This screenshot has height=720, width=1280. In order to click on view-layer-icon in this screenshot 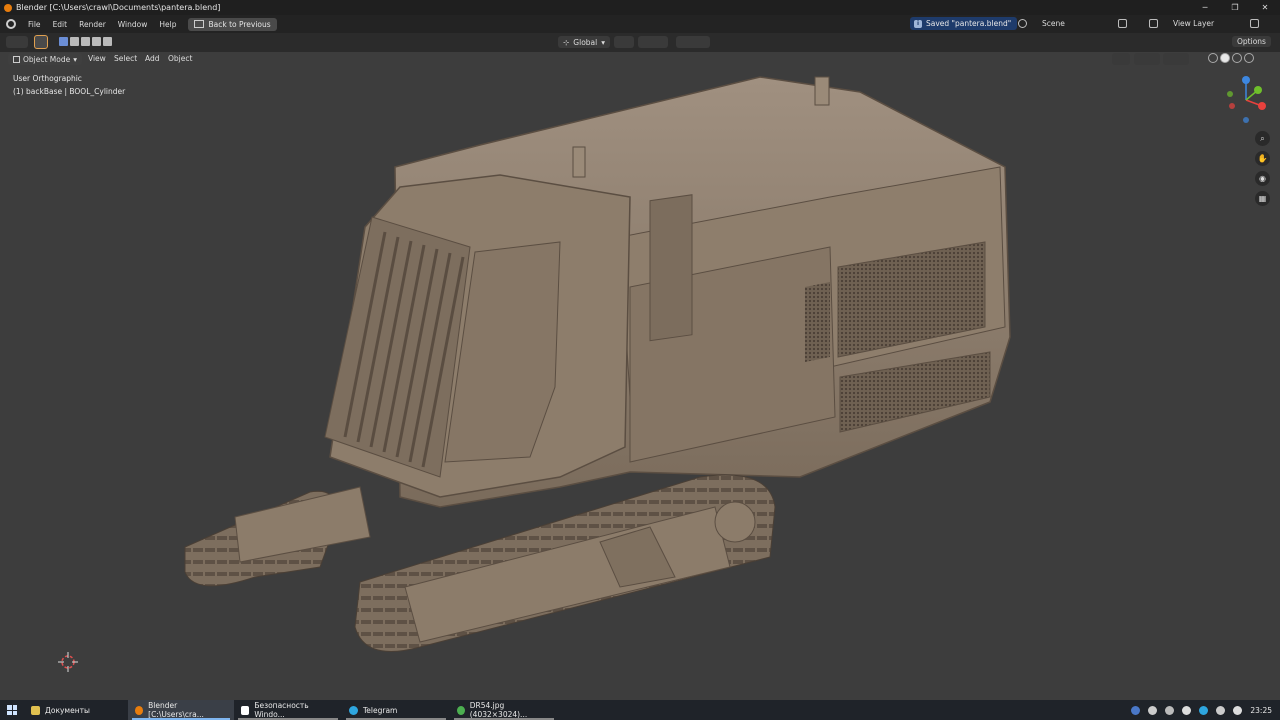, I will do `click(1153, 23)`.